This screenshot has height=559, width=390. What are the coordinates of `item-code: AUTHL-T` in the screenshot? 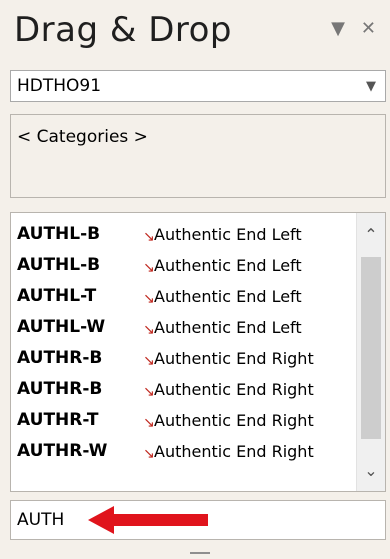 It's located at (57, 296).